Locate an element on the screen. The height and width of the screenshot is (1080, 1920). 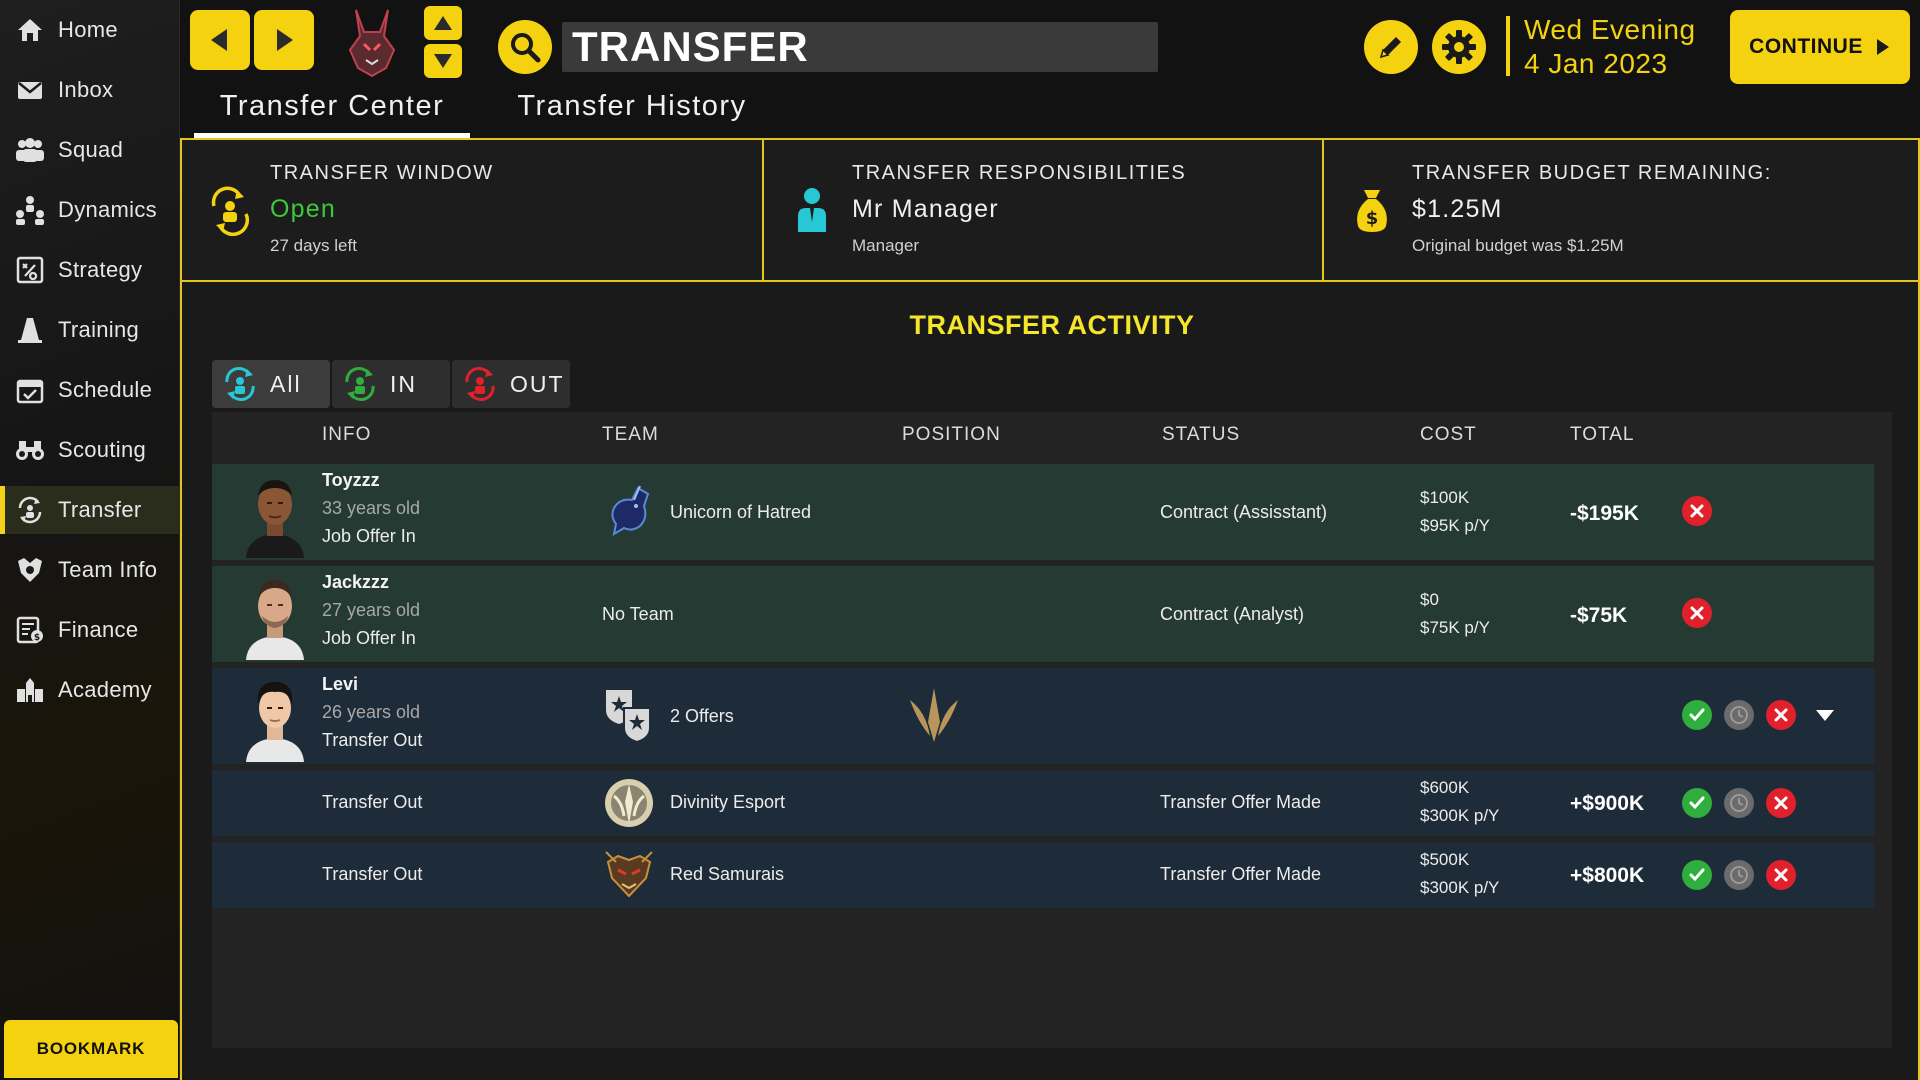
sidebar-item-squad: Squad is located at coordinates (90, 150).